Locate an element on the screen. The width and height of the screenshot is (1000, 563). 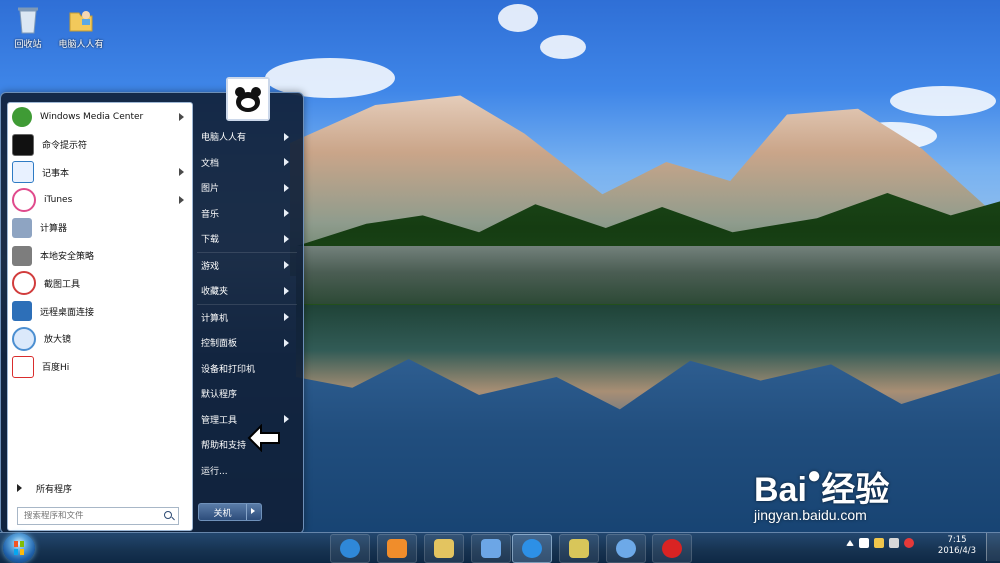
desktop-icon-recycle-bin: 回收站 is located at coordinates (28, 27).